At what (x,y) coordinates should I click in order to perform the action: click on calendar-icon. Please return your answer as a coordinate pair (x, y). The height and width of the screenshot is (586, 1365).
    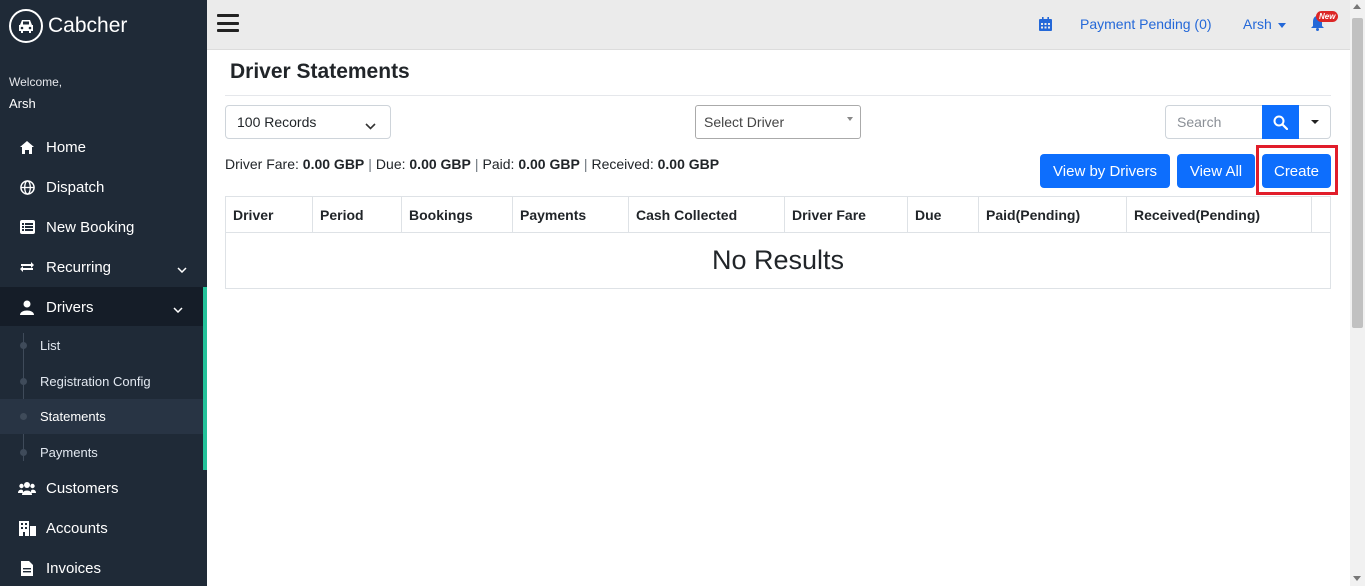
    Looking at the image, I should click on (1045, 26).